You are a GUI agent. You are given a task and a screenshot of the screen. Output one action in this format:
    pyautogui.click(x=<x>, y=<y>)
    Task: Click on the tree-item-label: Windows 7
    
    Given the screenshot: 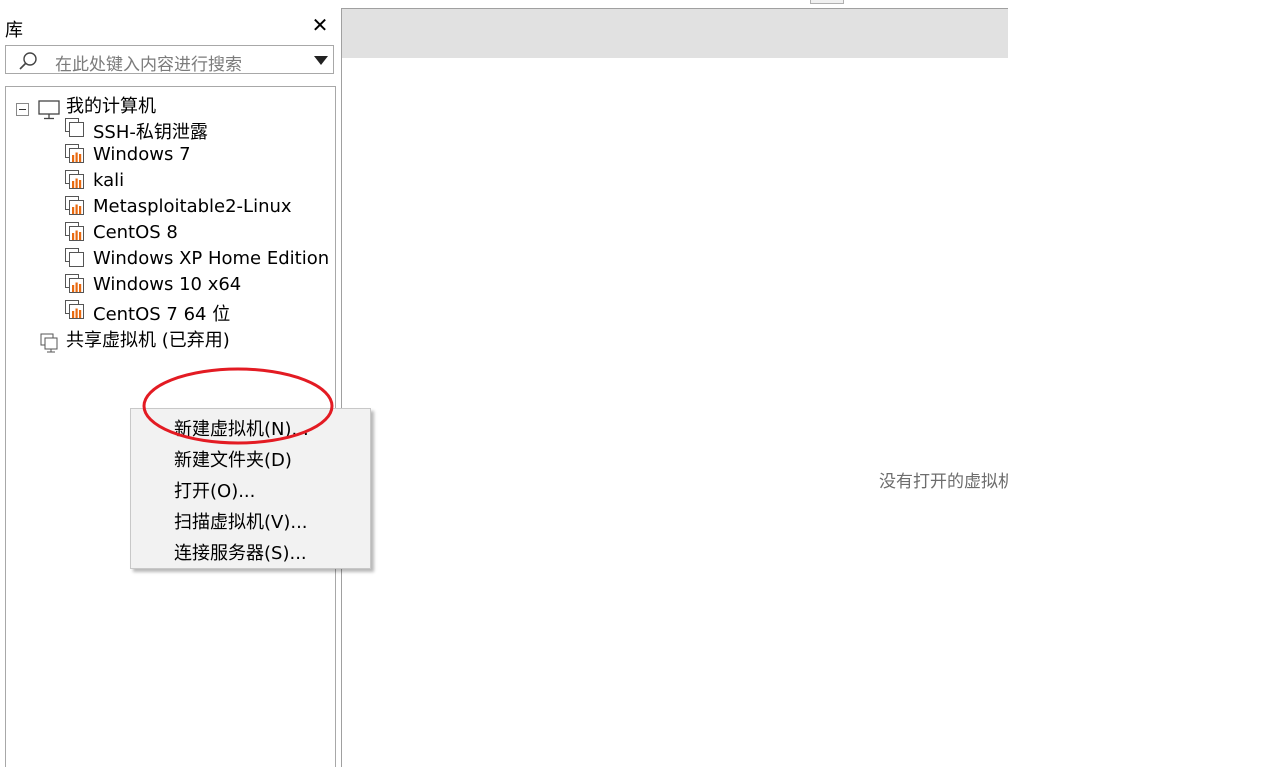 What is the action you would take?
    pyautogui.click(x=142, y=154)
    